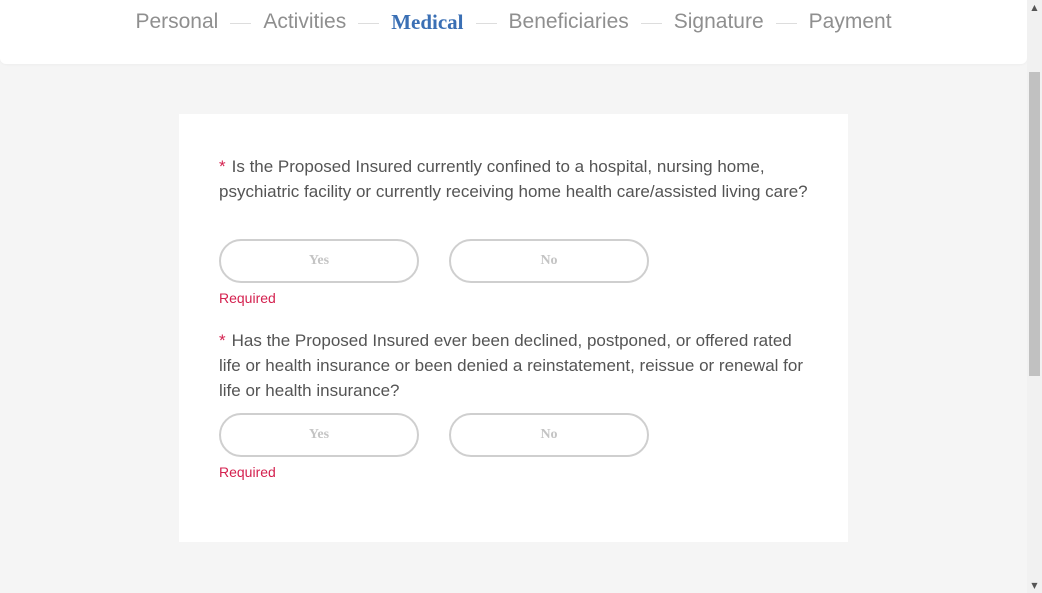  I want to click on step-activities: Activities, so click(304, 22).